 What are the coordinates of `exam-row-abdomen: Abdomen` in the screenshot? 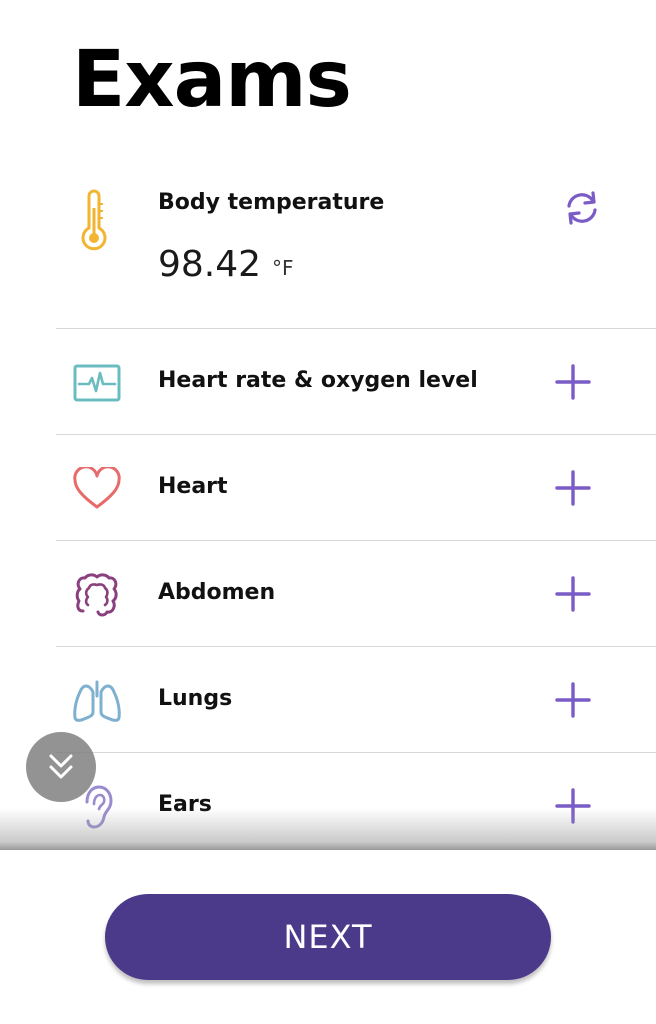 It's located at (356, 594).